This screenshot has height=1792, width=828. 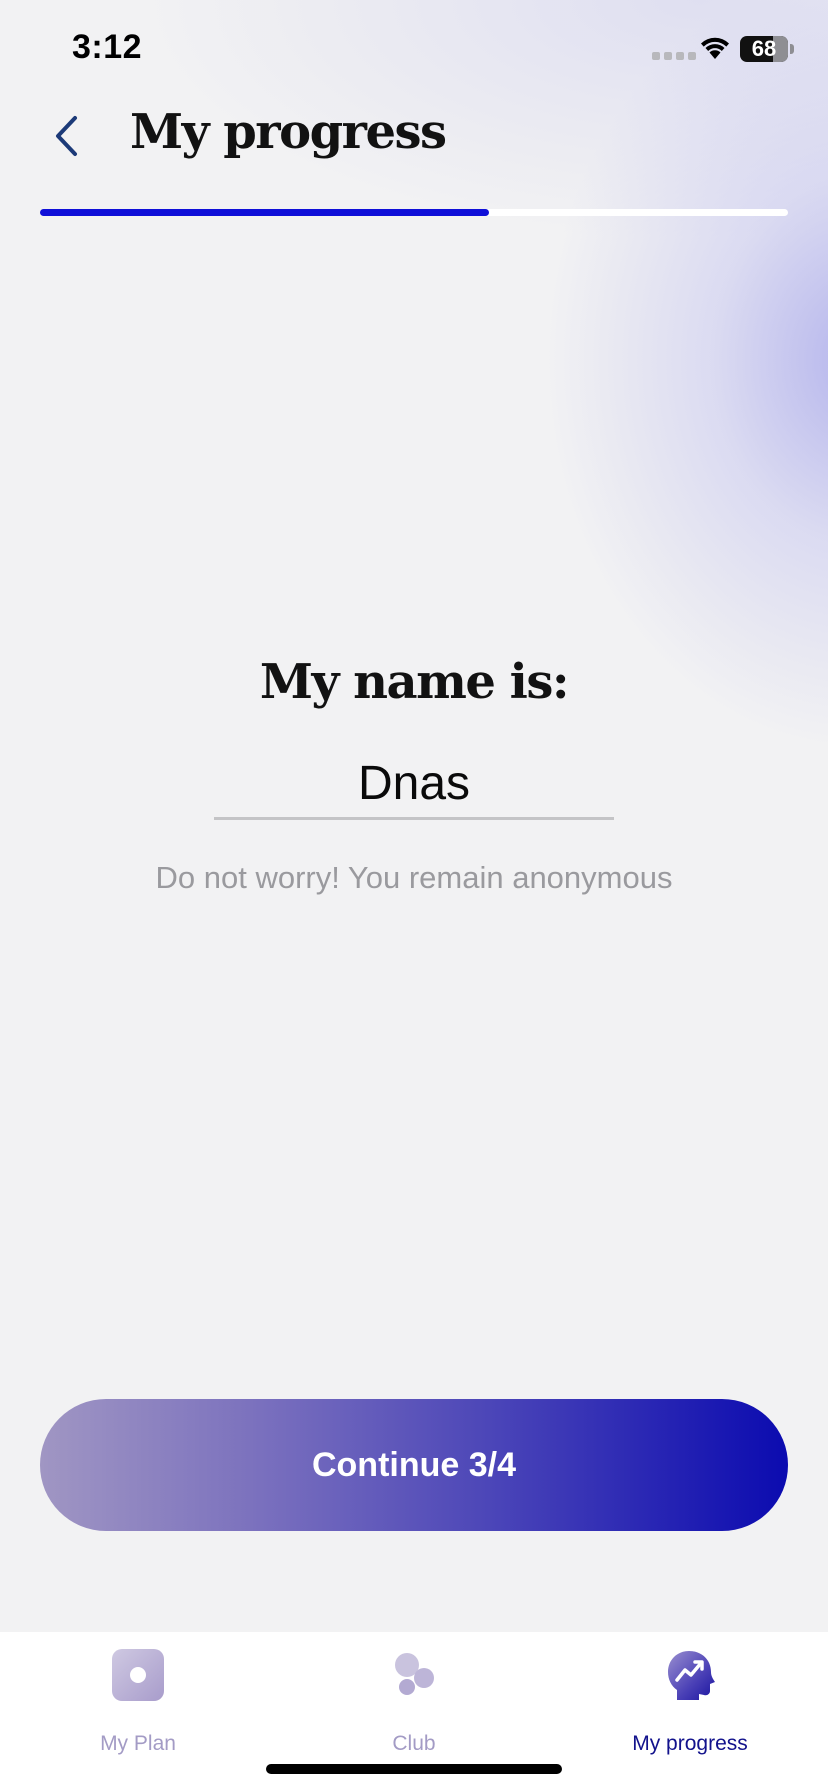 I want to click on tab-my-plan: My Plan, so click(x=138, y=1697).